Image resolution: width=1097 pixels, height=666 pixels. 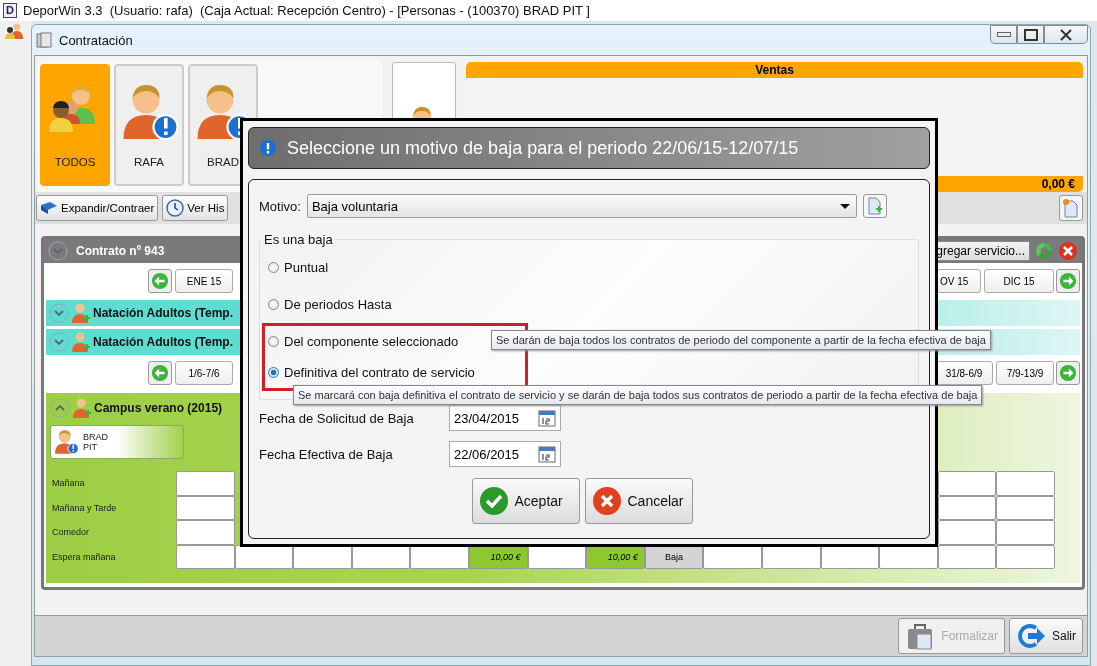 What do you see at coordinates (68, 483) in the screenshot?
I see `row-label: Mañana` at bounding box center [68, 483].